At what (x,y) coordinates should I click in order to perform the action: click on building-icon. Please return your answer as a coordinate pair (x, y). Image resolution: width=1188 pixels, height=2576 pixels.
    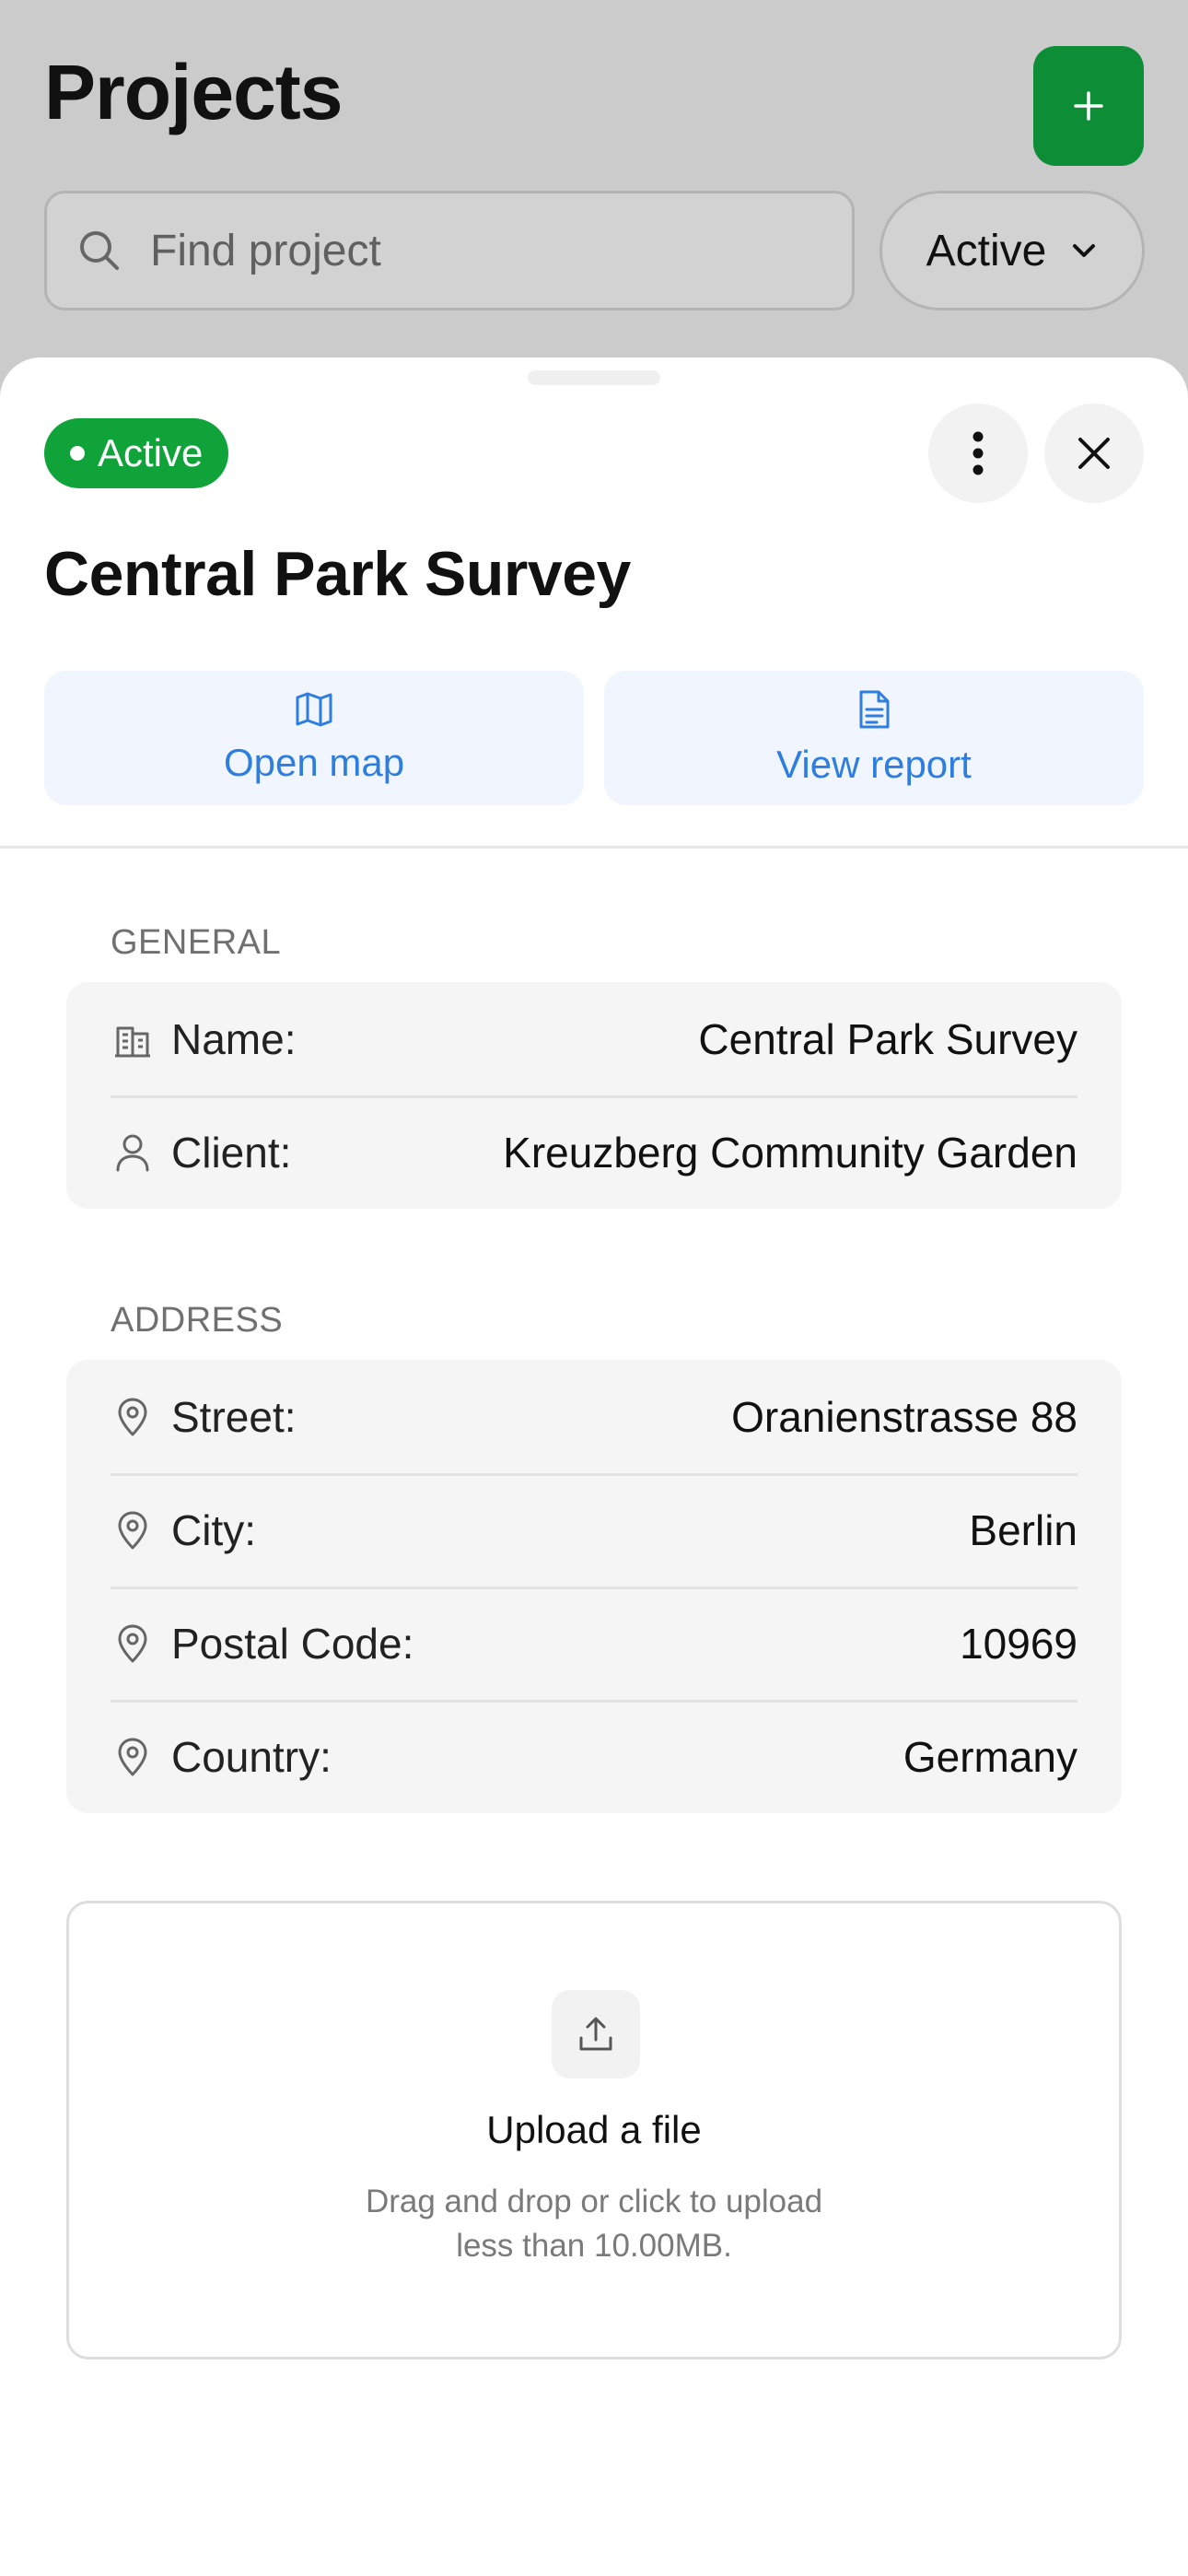
    Looking at the image, I should click on (133, 1039).